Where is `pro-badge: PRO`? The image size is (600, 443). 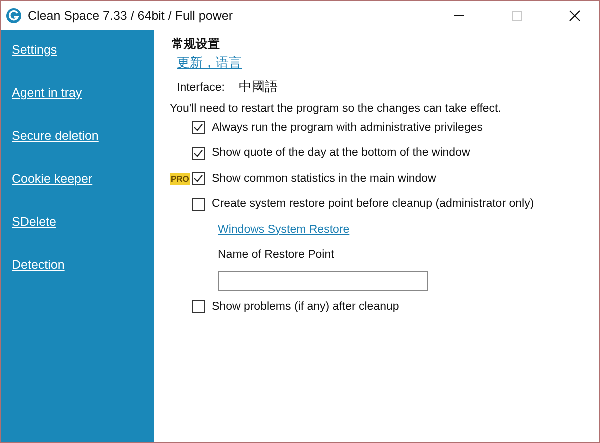 pro-badge: PRO is located at coordinates (180, 178).